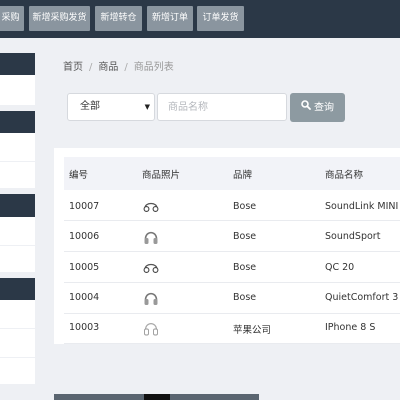 This screenshot has height=400, width=400. Describe the element at coordinates (12, 18) in the screenshot. I see `purchase-button: 采购` at that location.